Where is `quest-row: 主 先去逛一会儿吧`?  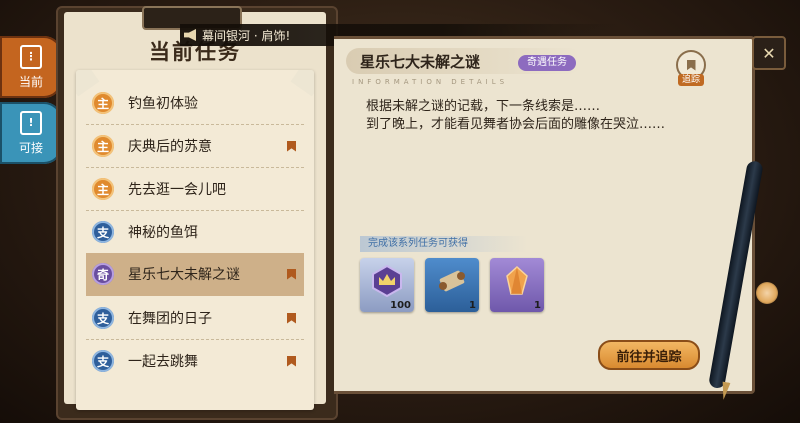
quest-row: 主 先去逛一会儿吧 is located at coordinates (195, 189).